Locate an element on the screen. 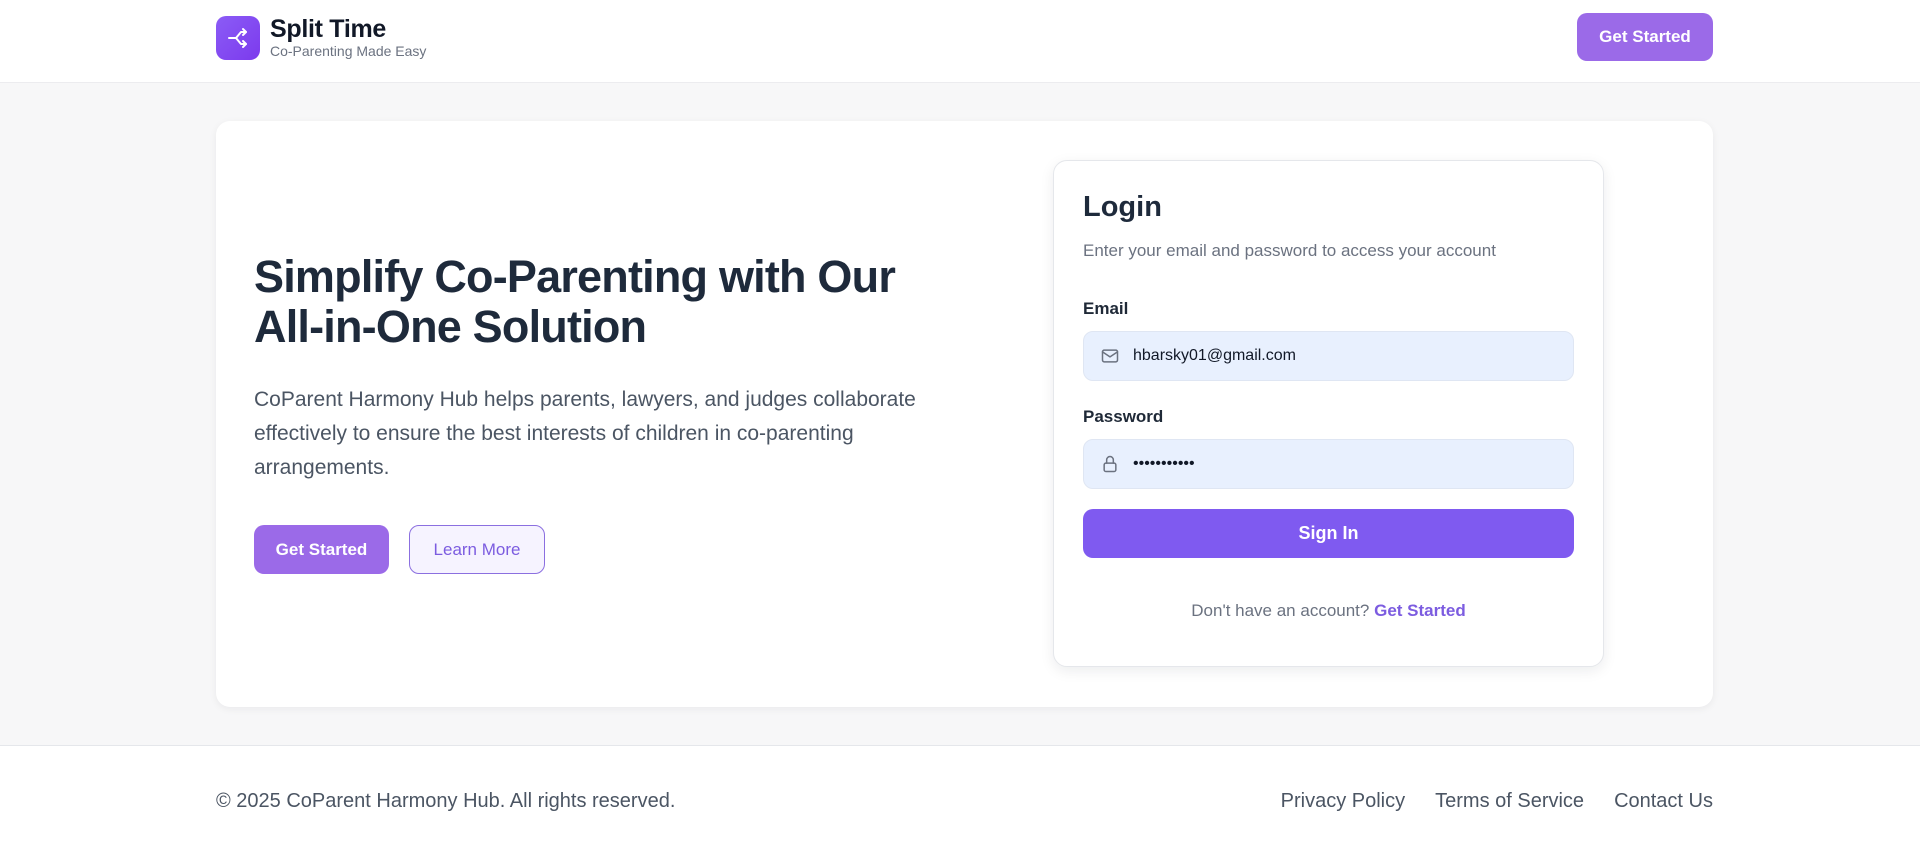 Image resolution: width=1920 pixels, height=848 pixels. privacy-policy-link: Privacy Policy is located at coordinates (1343, 801).